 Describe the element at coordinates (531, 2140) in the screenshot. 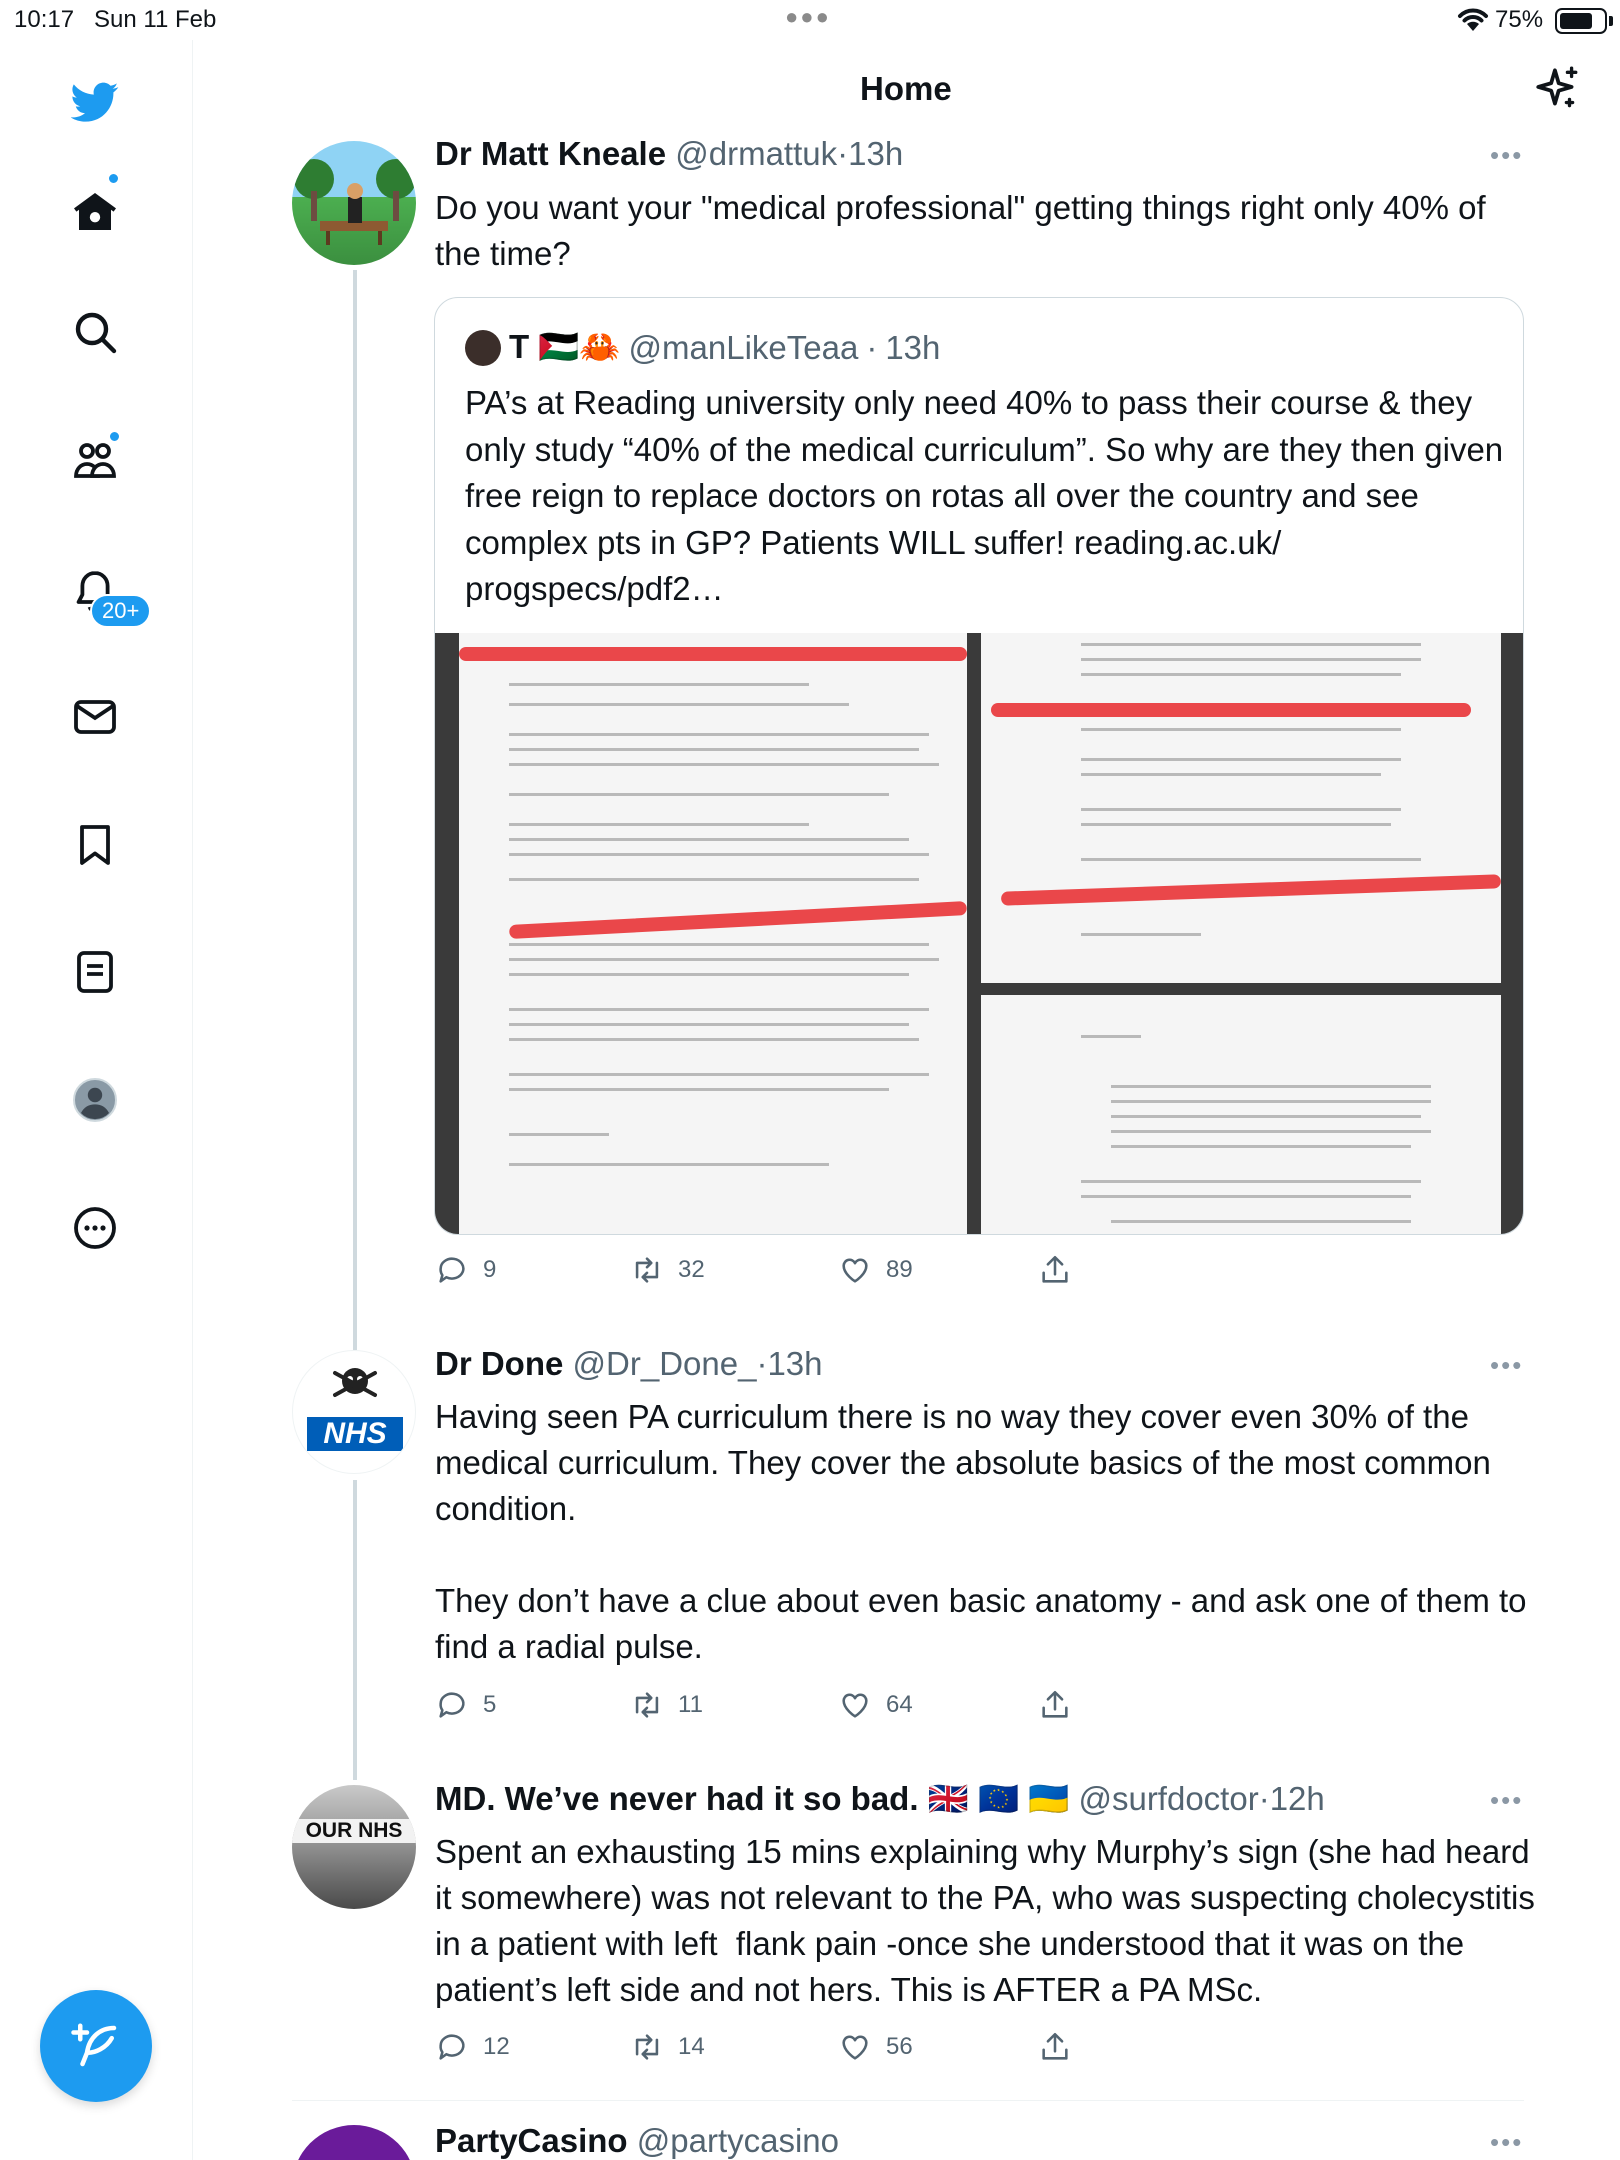

I see `author-name: PartyCasino` at that location.